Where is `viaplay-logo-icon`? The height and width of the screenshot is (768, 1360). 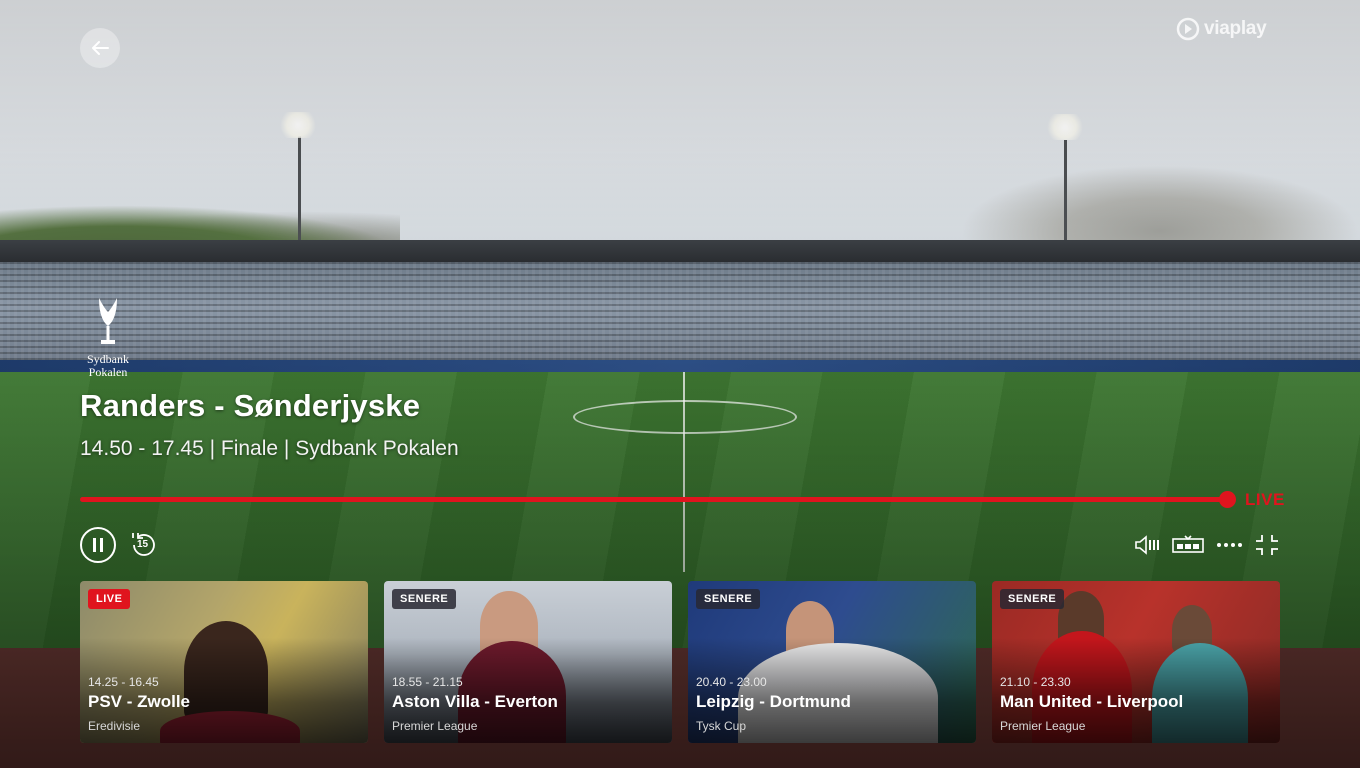
viaplay-logo-icon is located at coordinates (1188, 29).